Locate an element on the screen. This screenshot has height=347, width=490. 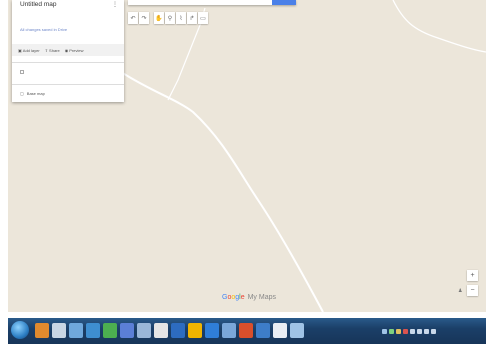
preview-button: ◉ Preview is located at coordinates (74, 50).